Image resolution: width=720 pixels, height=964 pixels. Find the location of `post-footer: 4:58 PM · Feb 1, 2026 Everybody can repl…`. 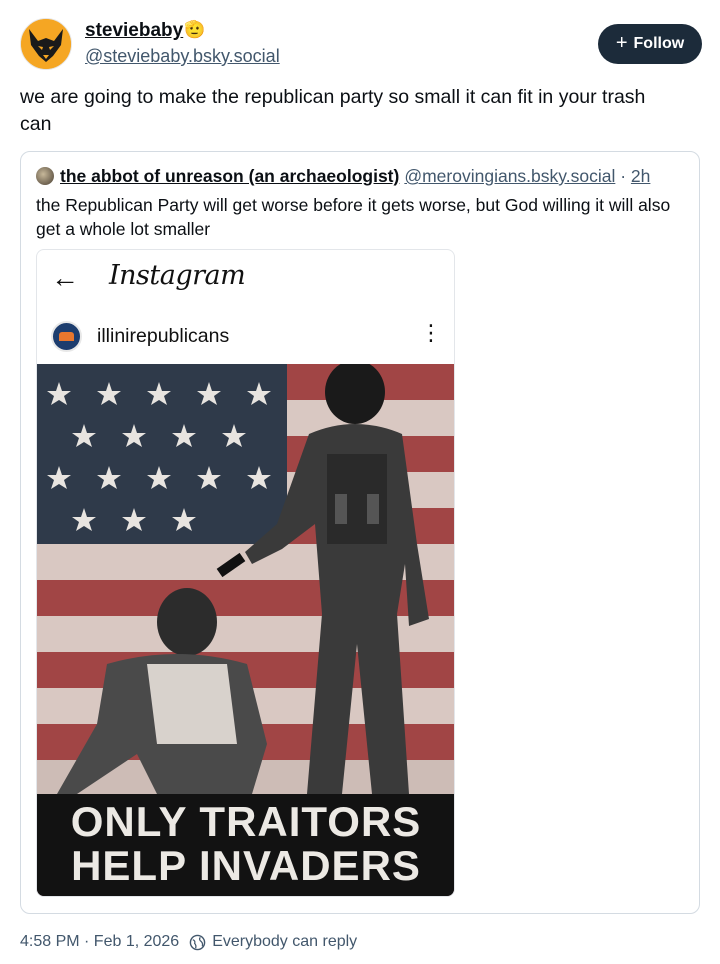

post-footer: 4:58 PM · Feb 1, 2026 Everybody can repl… is located at coordinates (188, 942).